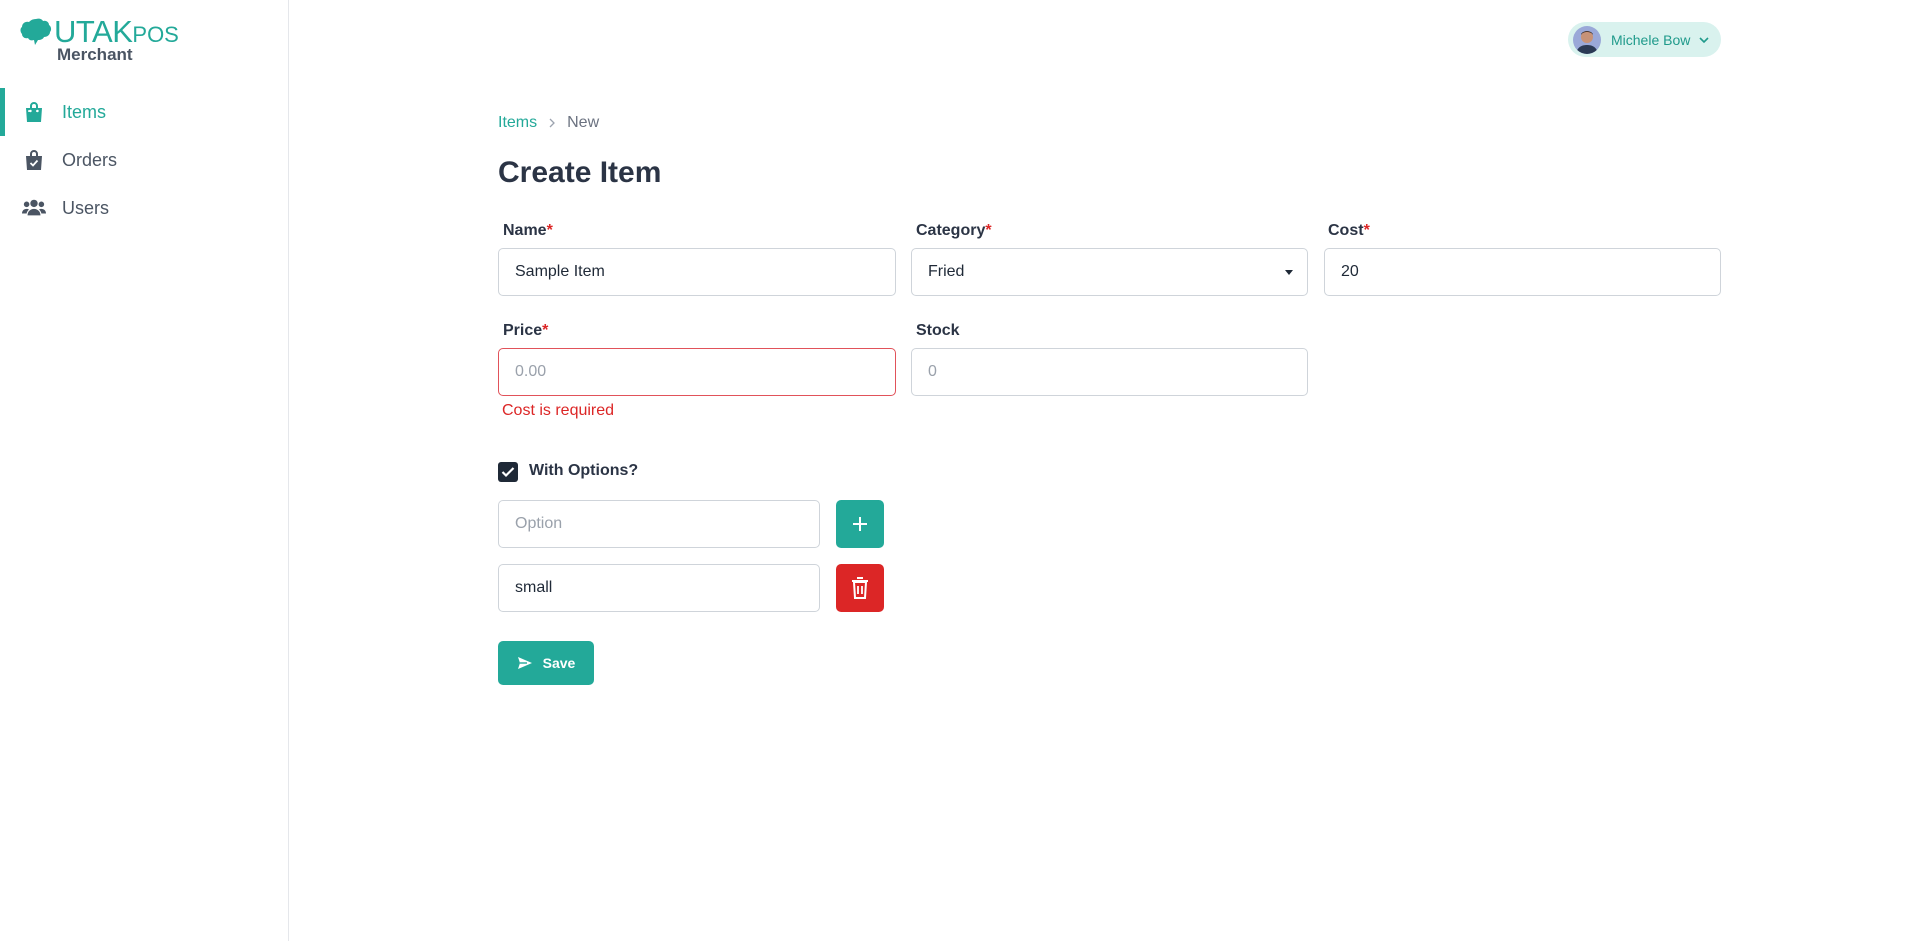 This screenshot has height=941, width=1919. Describe the element at coordinates (1349, 230) in the screenshot. I see `cost-label: Cost*` at that location.